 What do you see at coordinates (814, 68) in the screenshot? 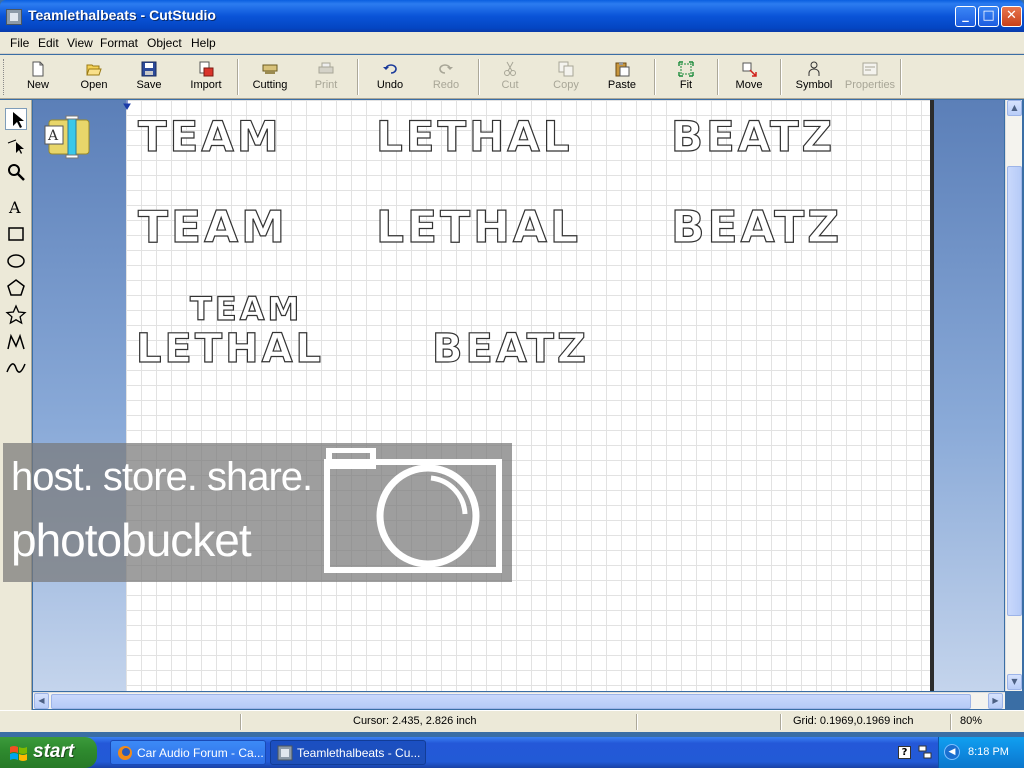
I see `symbol-person-icon` at bounding box center [814, 68].